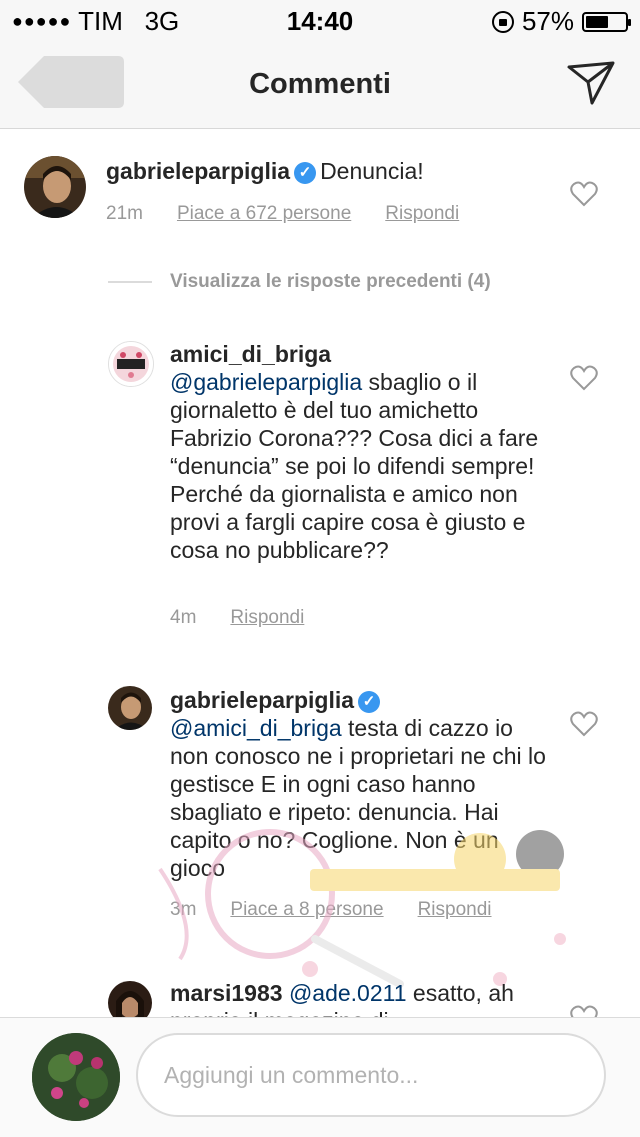  I want to click on comment-text: gabrieleparpiglia ✓ Denuncia!, so click(336, 171).